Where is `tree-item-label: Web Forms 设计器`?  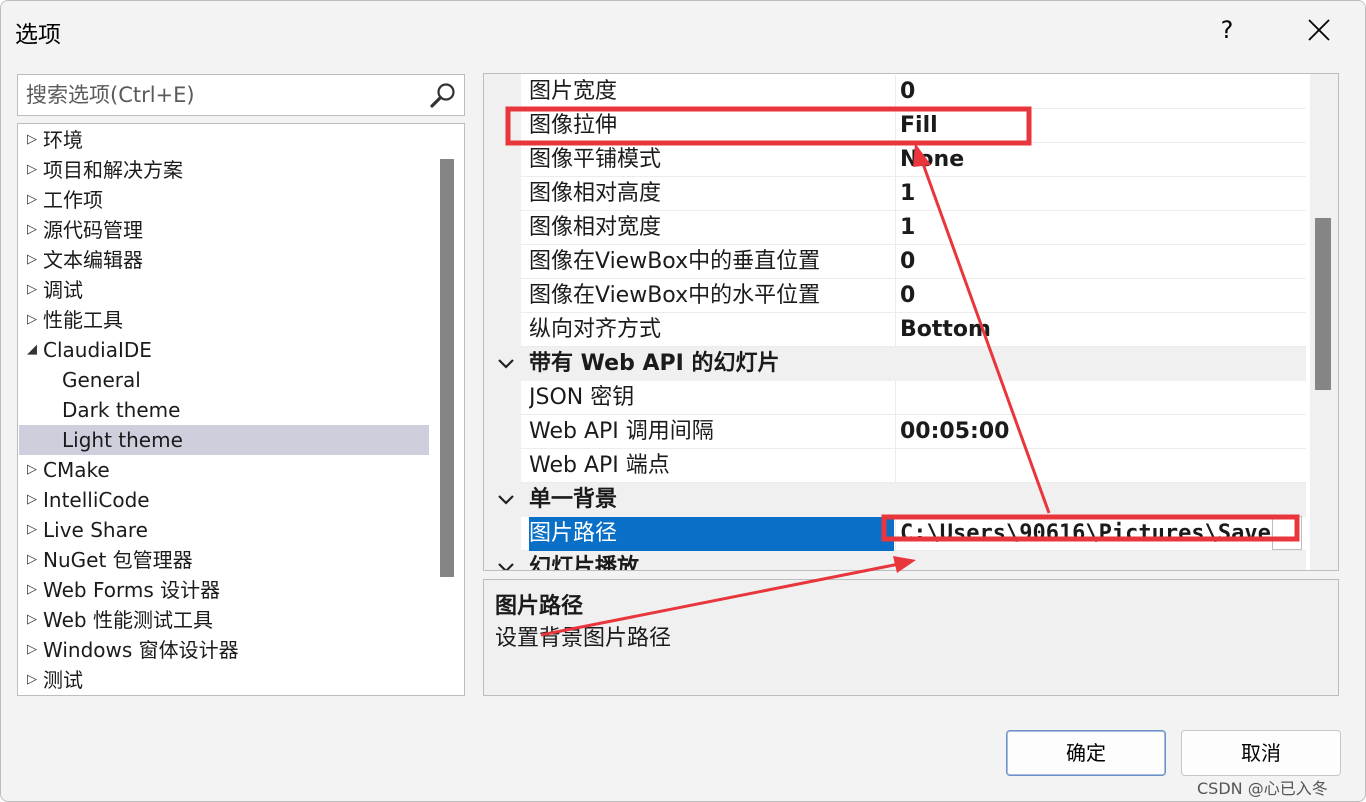
tree-item-label: Web Forms 设计器 is located at coordinates (132, 590).